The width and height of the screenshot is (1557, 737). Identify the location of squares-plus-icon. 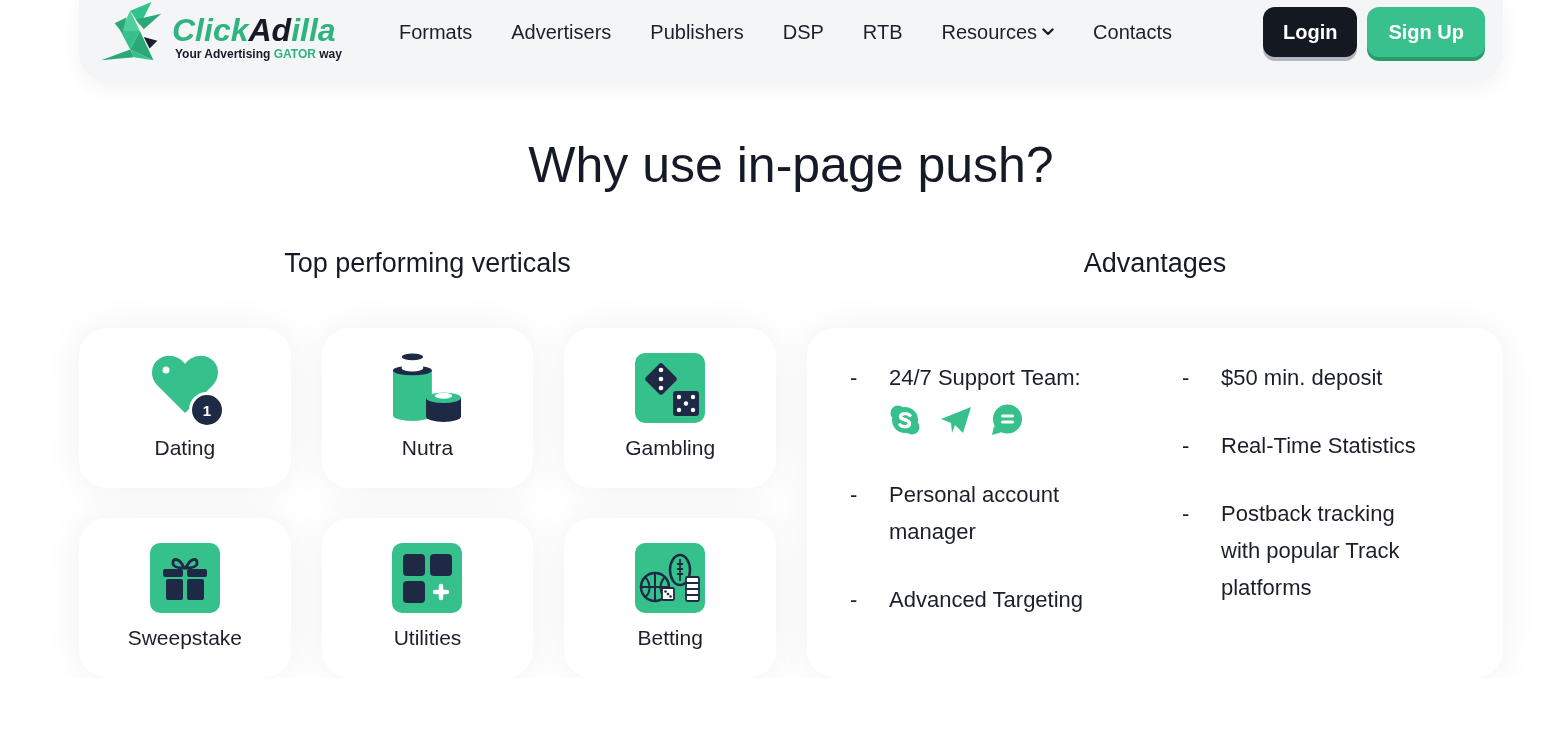
(427, 578).